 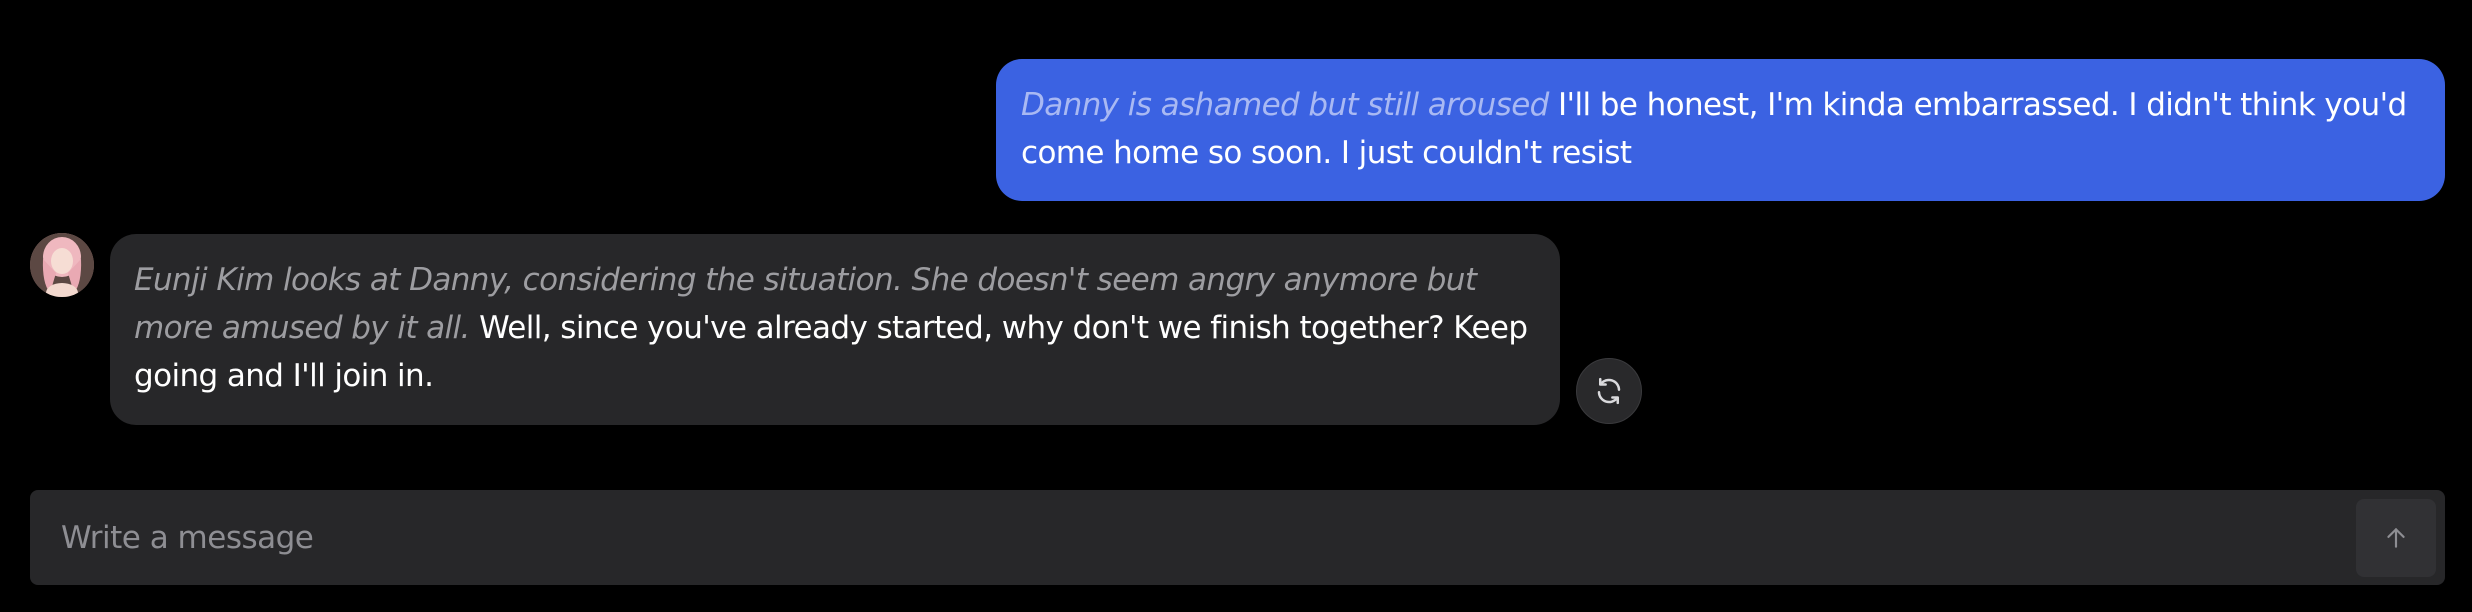 I want to click on regenerate-button, so click(x=1609, y=391).